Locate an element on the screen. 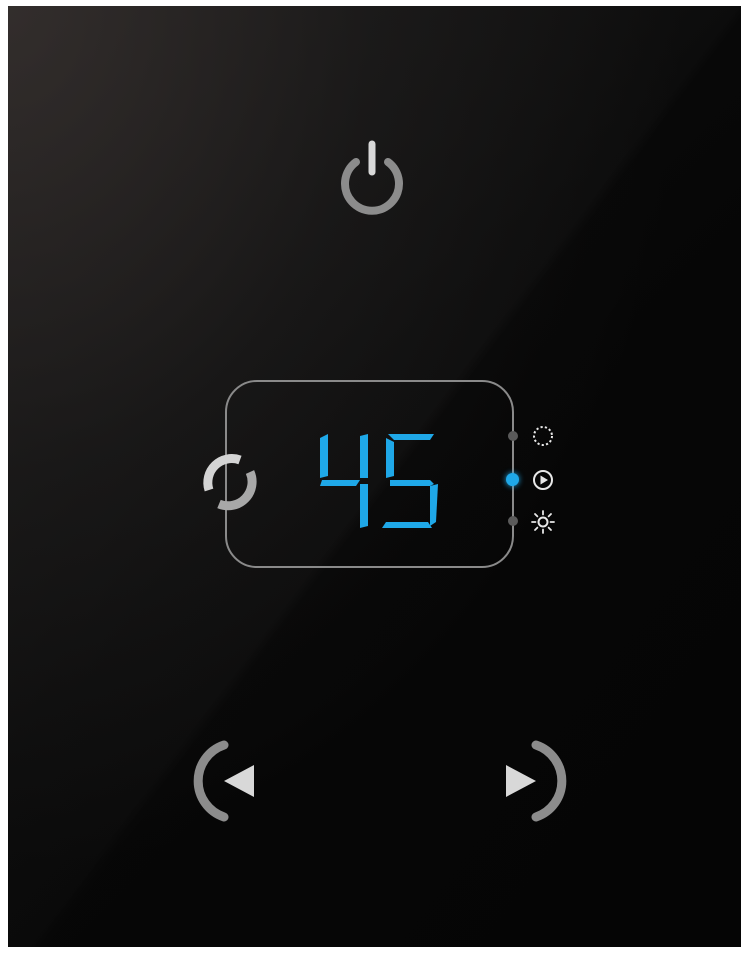 This screenshot has width=741, height=953. loop-button is located at coordinates (230, 482).